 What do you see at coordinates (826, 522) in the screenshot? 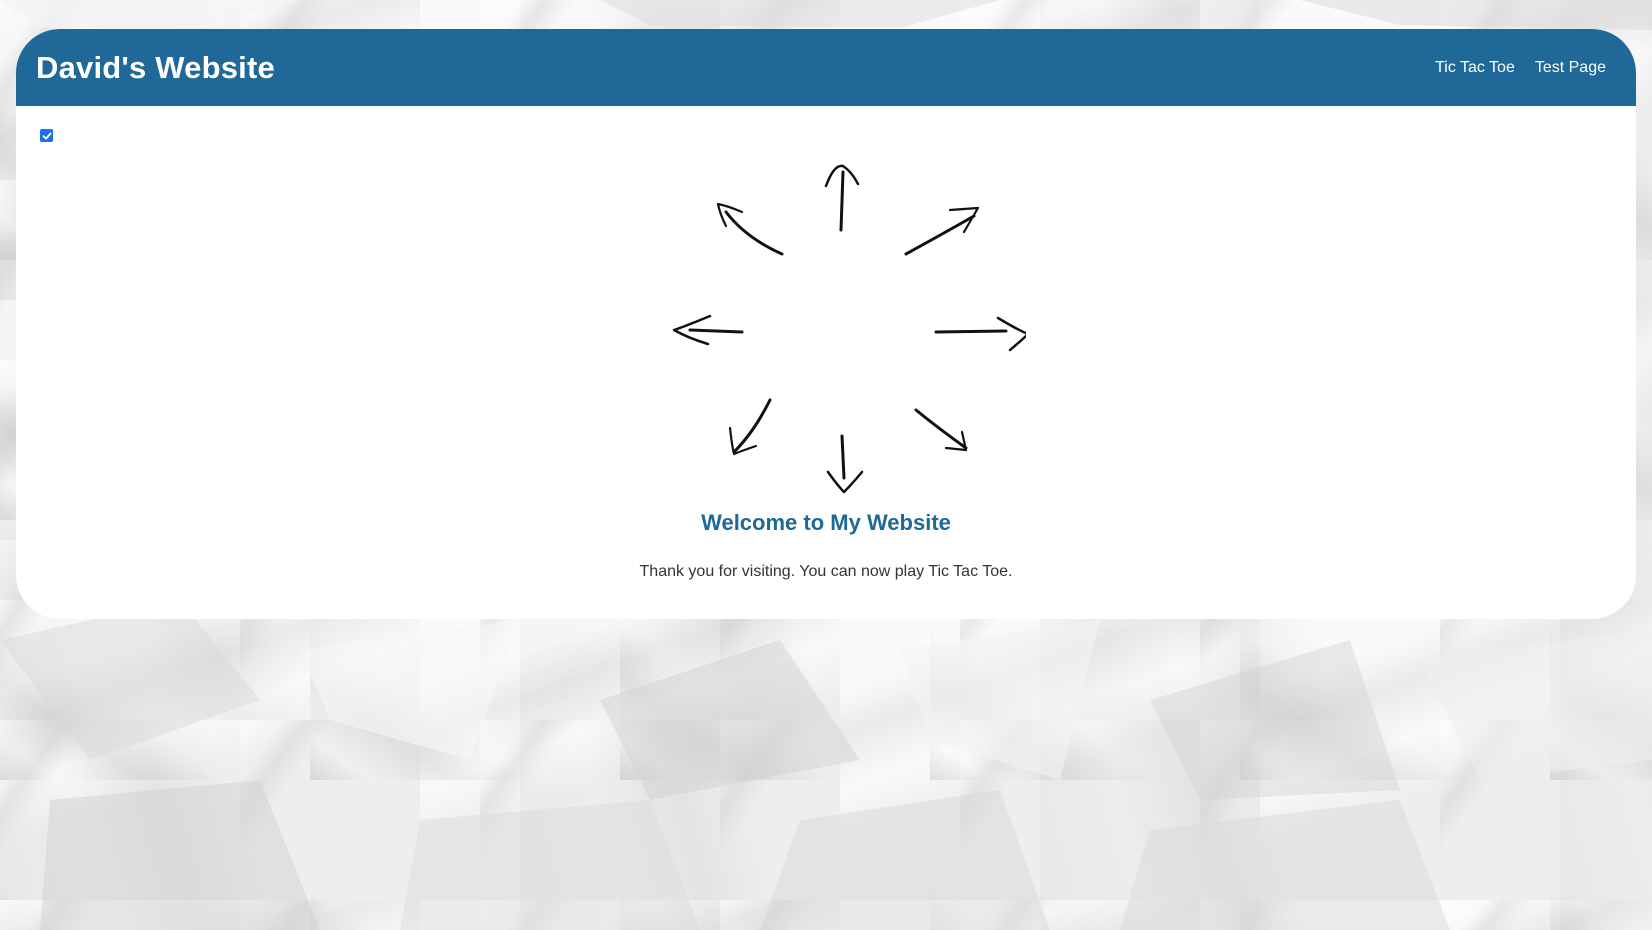
I see `welcome-heading: Welcome to My Website` at bounding box center [826, 522].